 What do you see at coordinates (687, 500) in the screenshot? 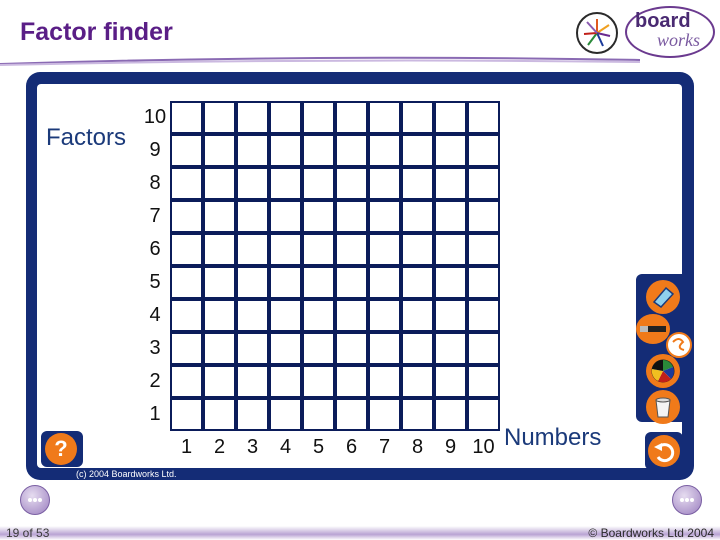
I see `next-slide-button` at bounding box center [687, 500].